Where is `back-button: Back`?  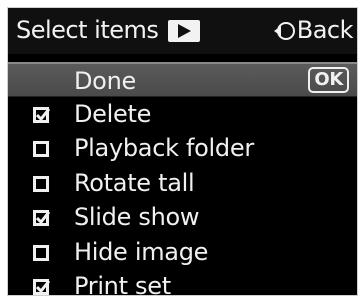
back-button: Back is located at coordinates (313, 30).